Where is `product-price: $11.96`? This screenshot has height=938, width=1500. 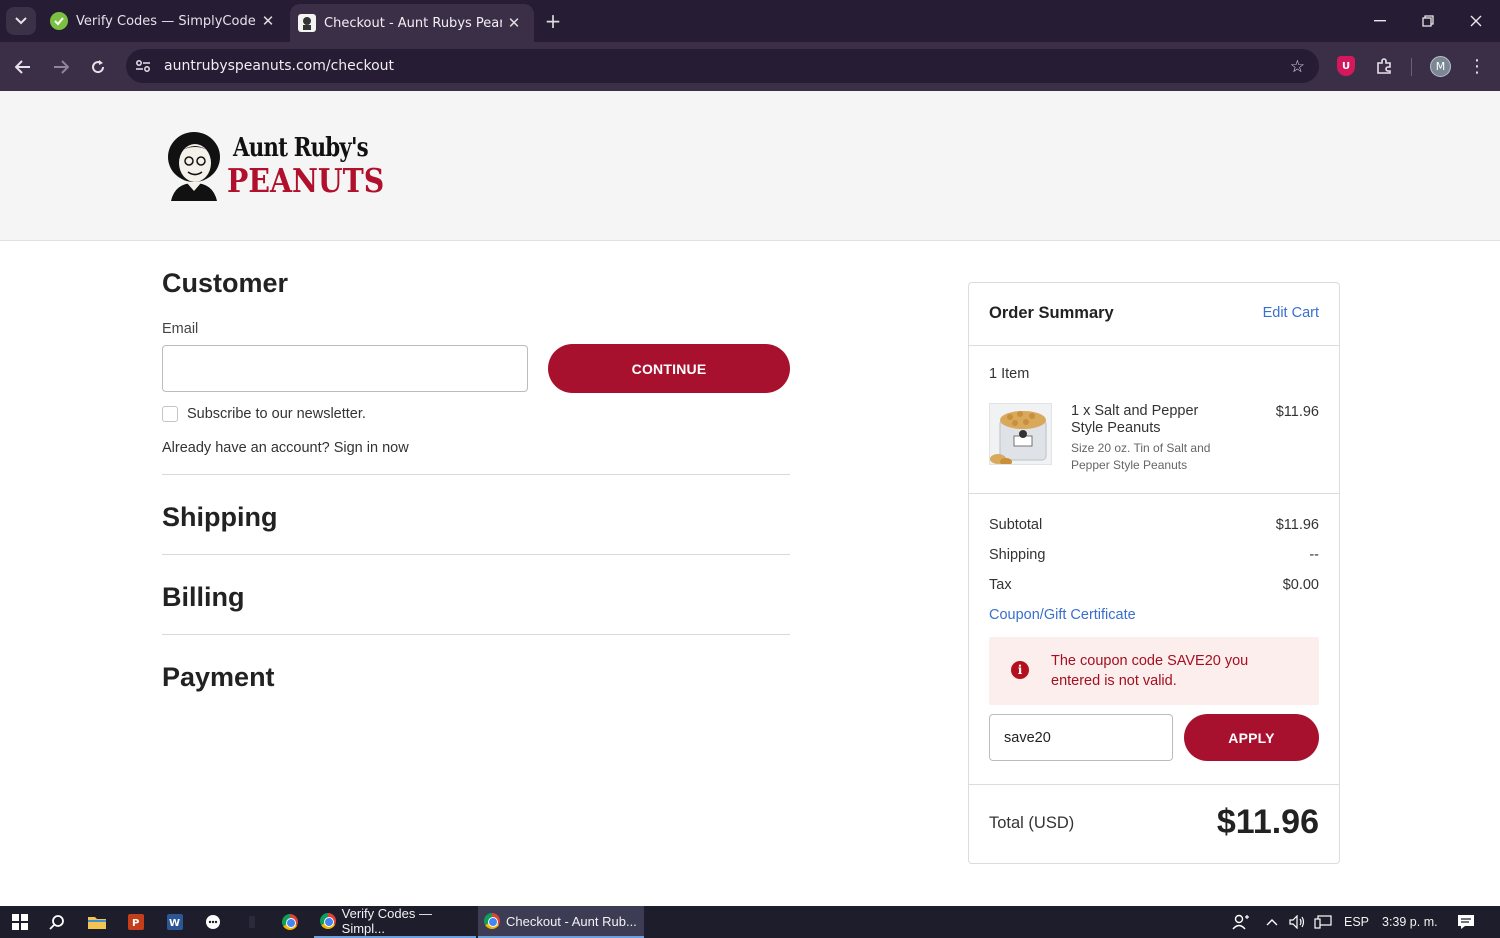 product-price: $11.96 is located at coordinates (1297, 412).